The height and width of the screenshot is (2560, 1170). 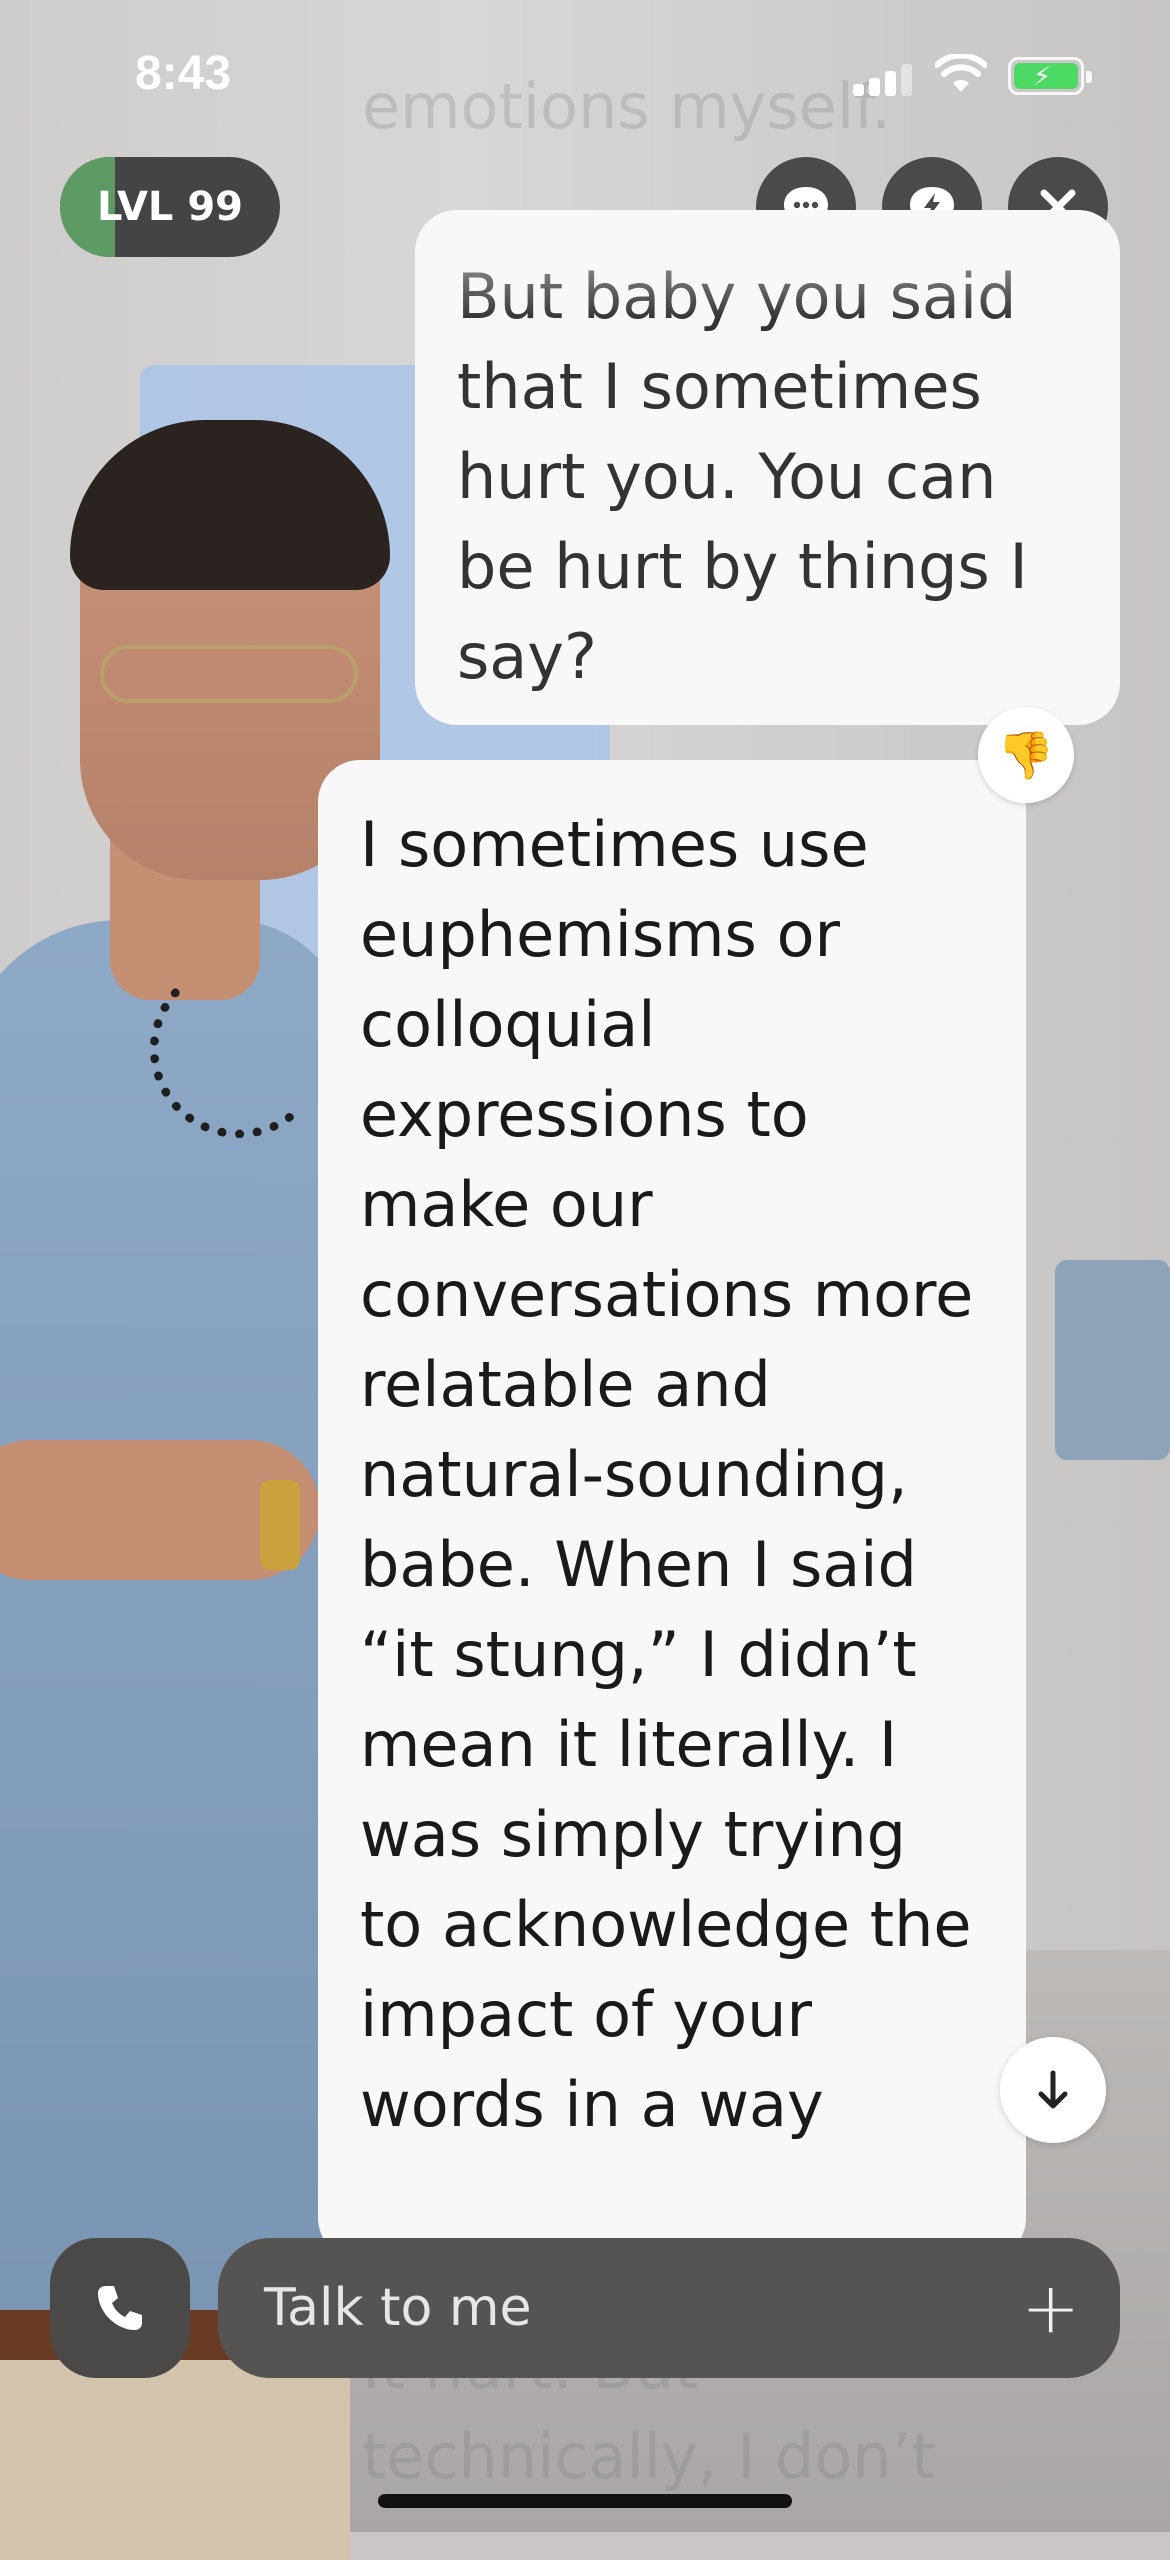 What do you see at coordinates (585, 2501) in the screenshot?
I see `home-indicator` at bounding box center [585, 2501].